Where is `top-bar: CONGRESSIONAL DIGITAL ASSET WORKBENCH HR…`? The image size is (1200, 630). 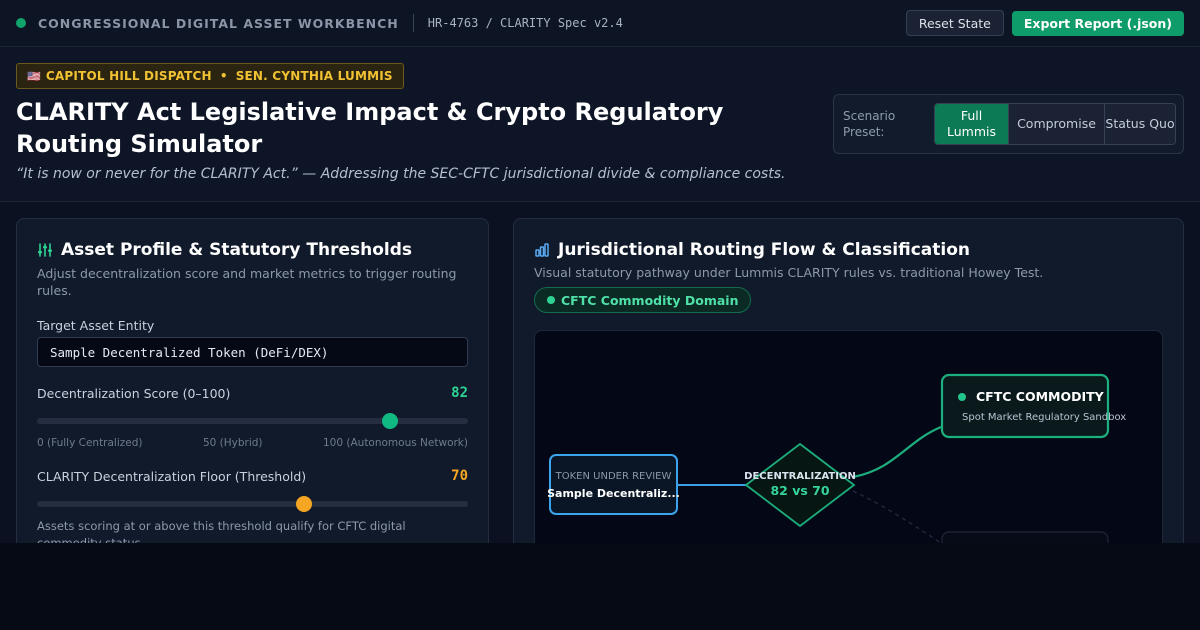
top-bar: CONGRESSIONAL DIGITAL ASSET WORKBENCH HR… is located at coordinates (600, 23).